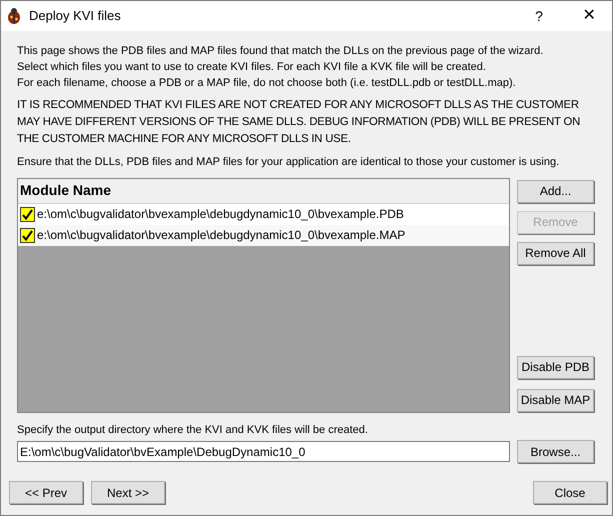  I want to click on output-label: Specify the output directory where the KVI and KVK files will be created., so click(193, 430).